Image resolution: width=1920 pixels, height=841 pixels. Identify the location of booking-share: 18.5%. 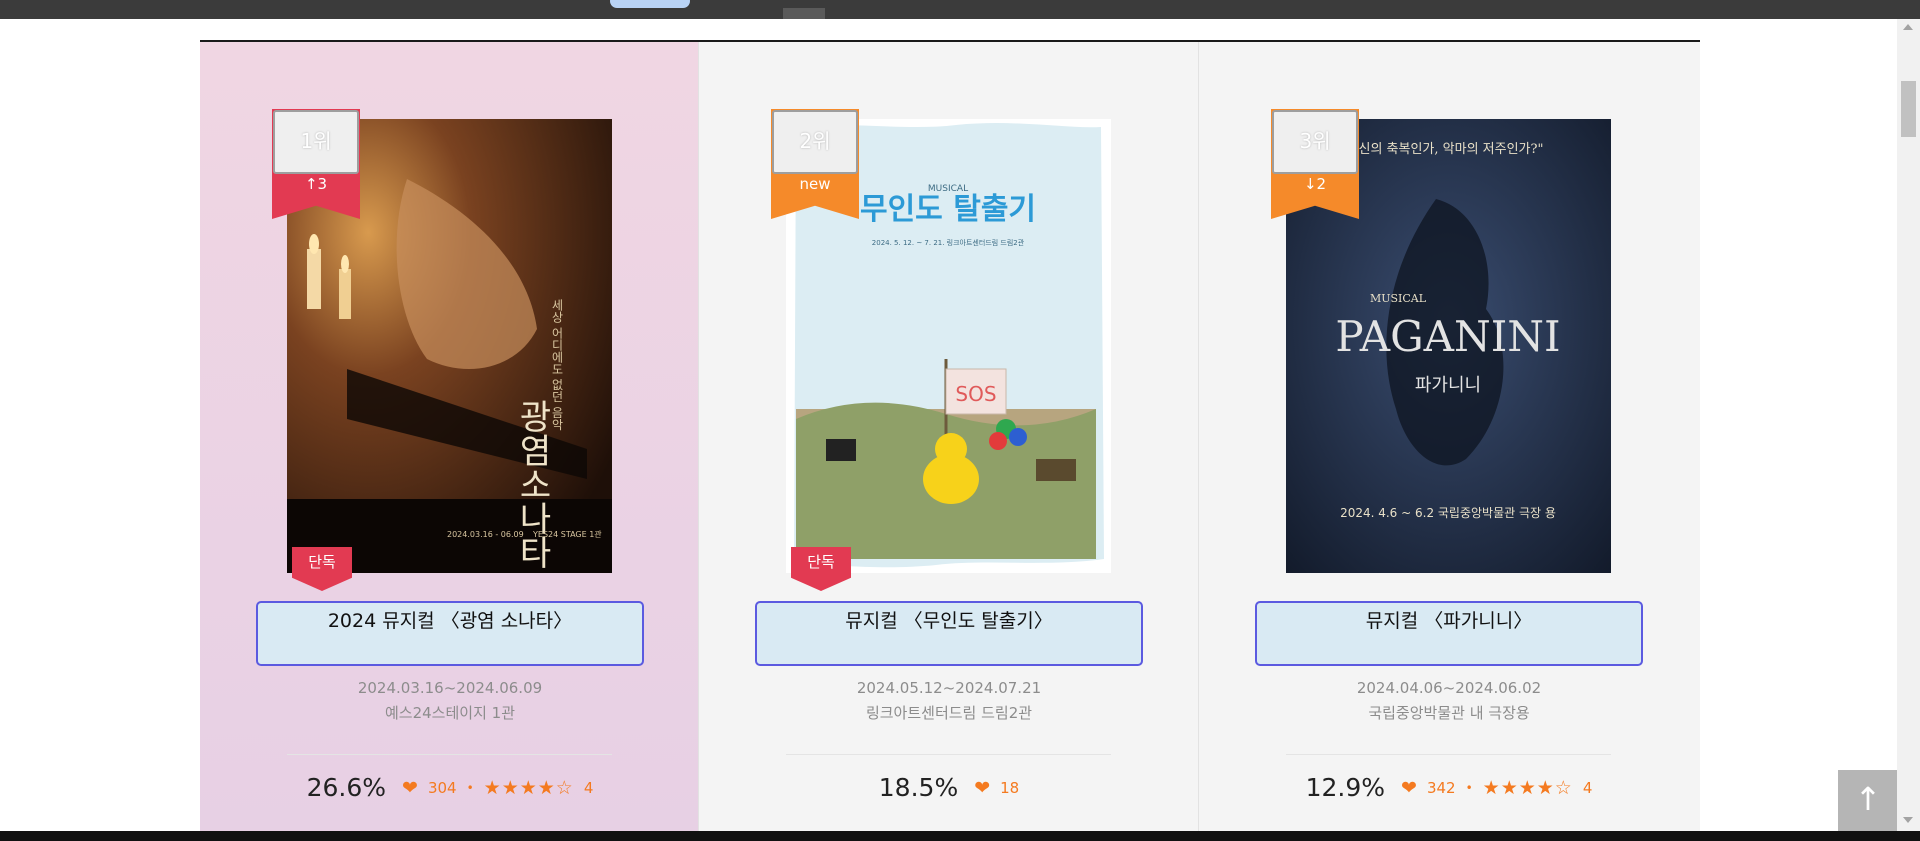
(918, 787).